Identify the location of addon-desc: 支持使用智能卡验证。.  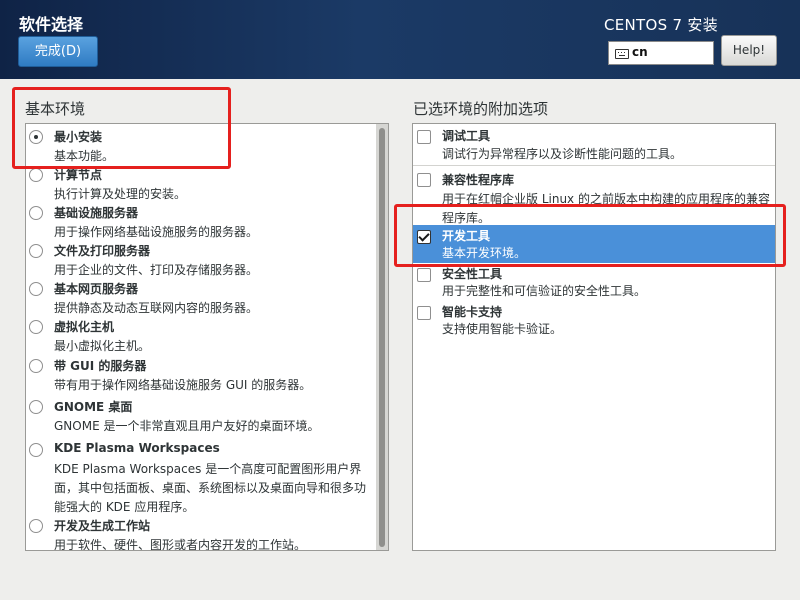
(502, 329).